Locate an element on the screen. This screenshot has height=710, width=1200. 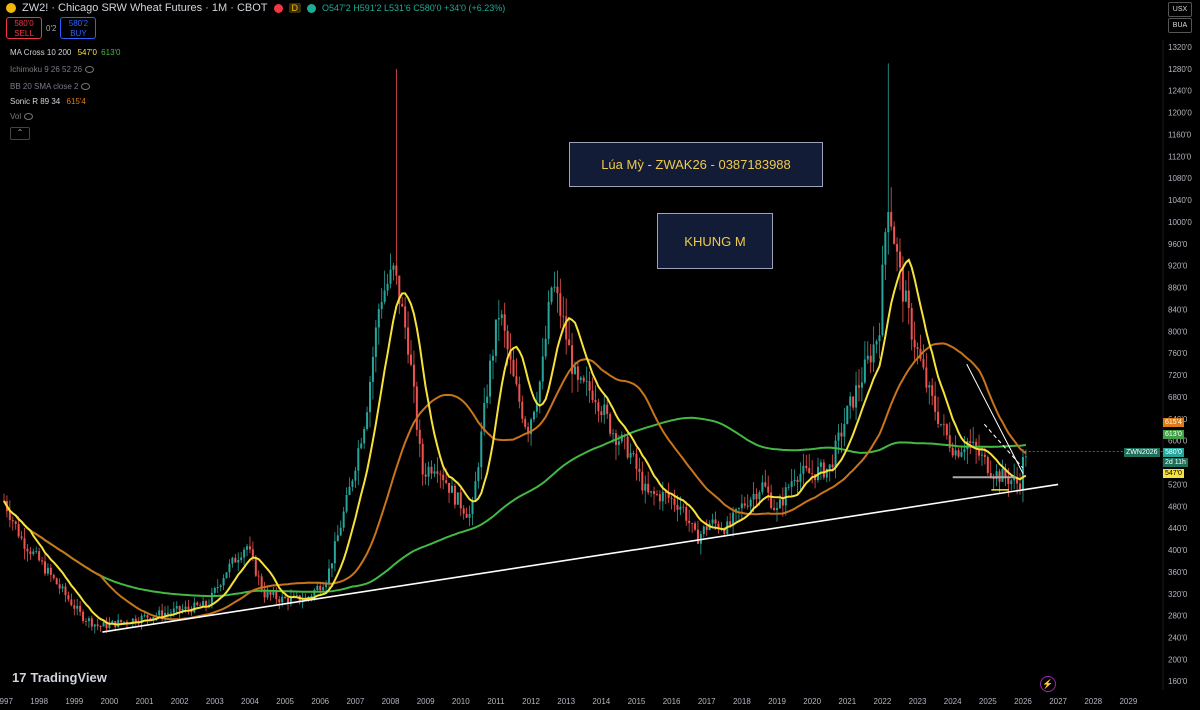
indicator-volume: Vol is located at coordinates (22, 116).